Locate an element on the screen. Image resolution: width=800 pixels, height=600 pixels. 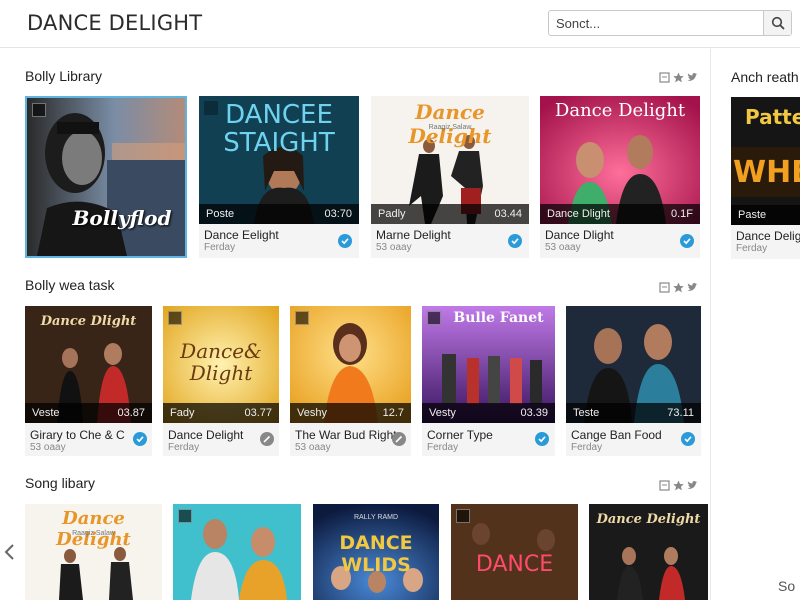
card-tag: Veste is located at coordinates (46, 413).